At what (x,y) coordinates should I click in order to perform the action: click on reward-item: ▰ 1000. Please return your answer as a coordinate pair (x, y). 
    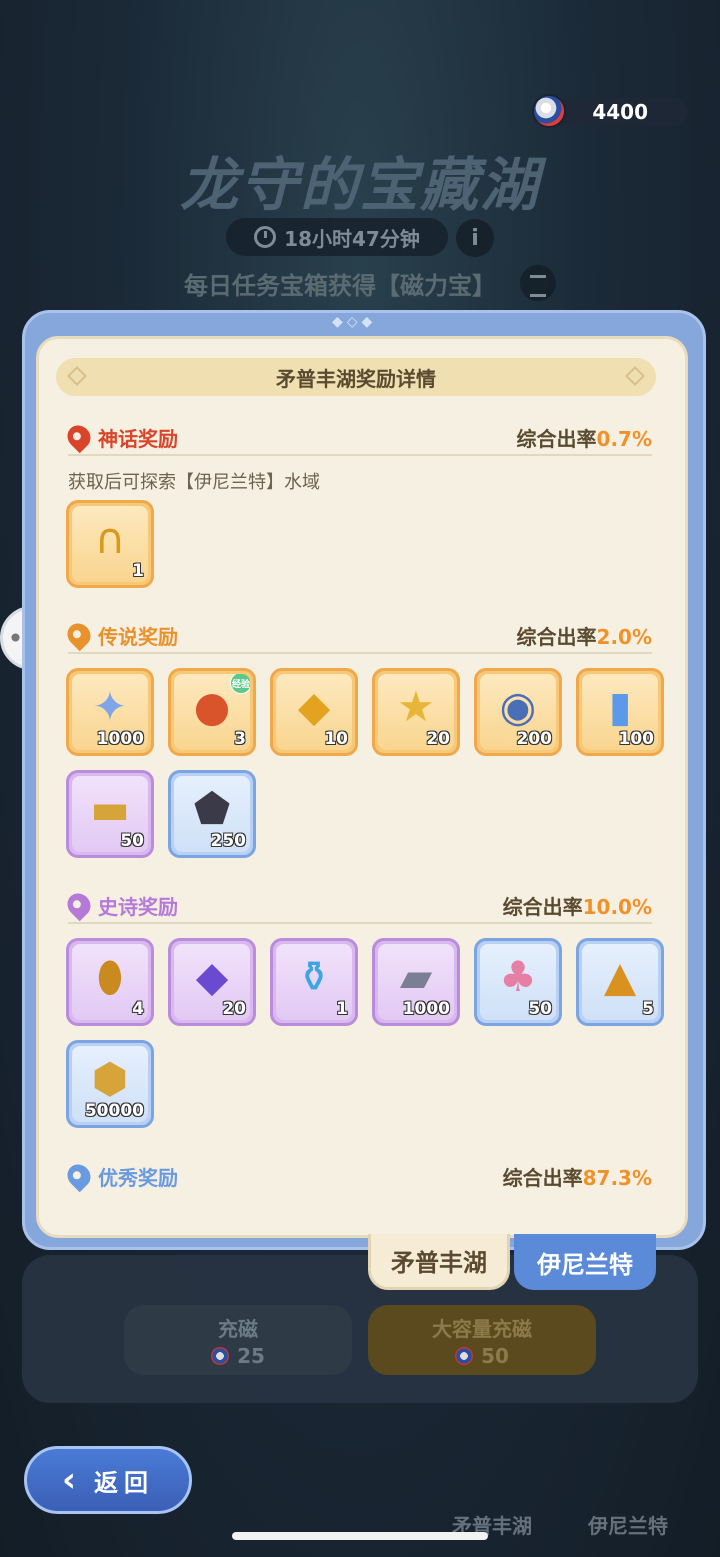
    Looking at the image, I should click on (416, 982).